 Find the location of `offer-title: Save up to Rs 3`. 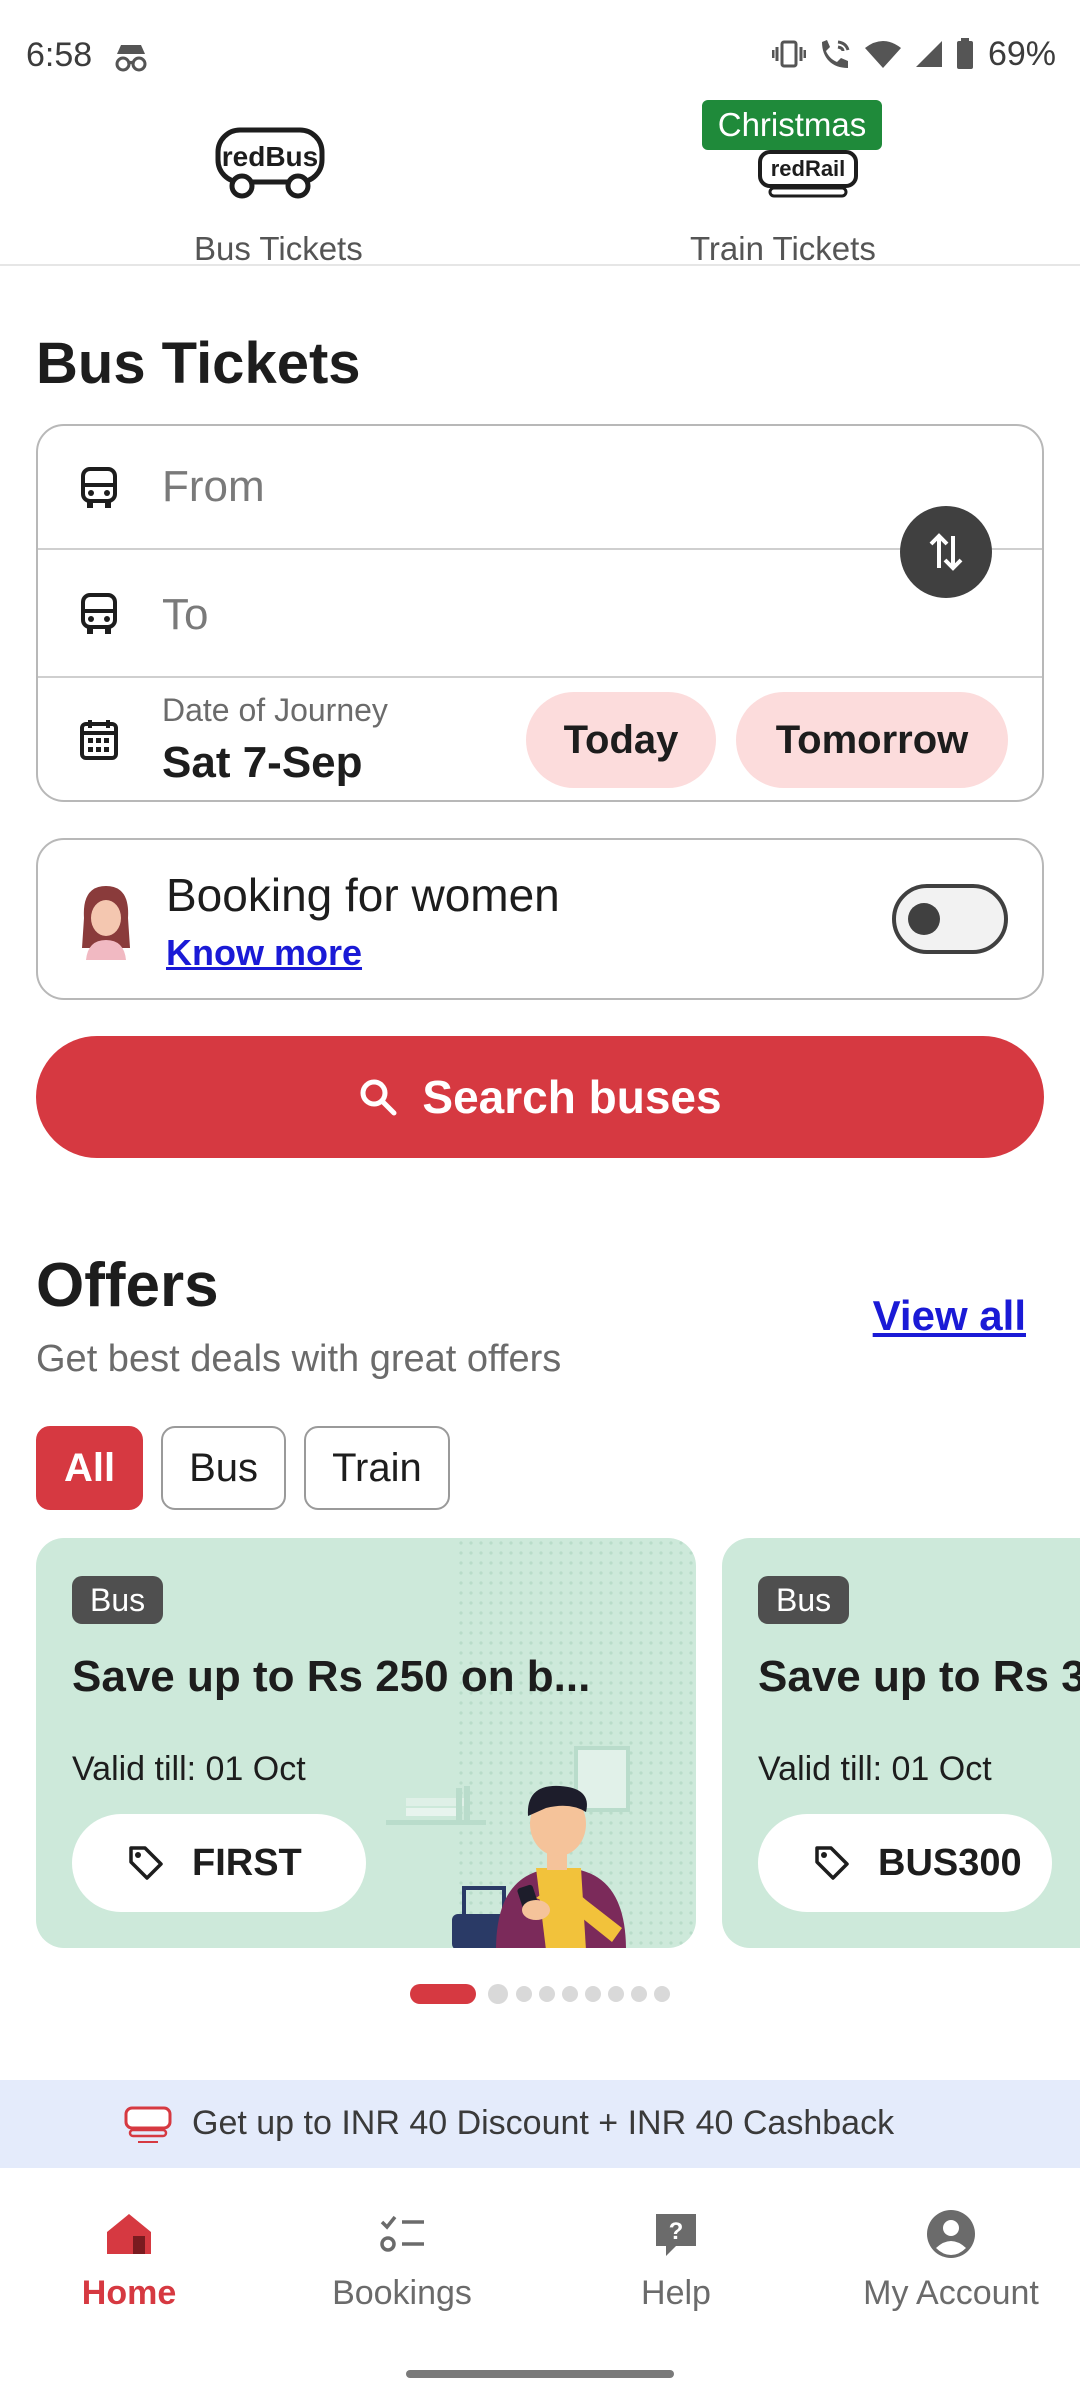

offer-title: Save up to Rs 3 is located at coordinates (919, 1676).